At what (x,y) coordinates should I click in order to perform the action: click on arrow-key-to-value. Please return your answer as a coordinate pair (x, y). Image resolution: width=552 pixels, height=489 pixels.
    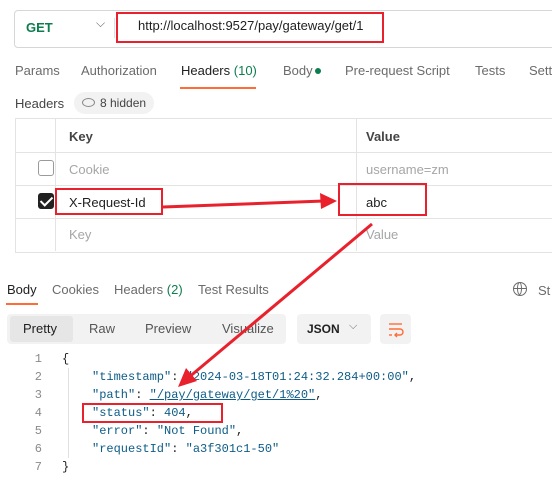
    Looking at the image, I should click on (243, 204).